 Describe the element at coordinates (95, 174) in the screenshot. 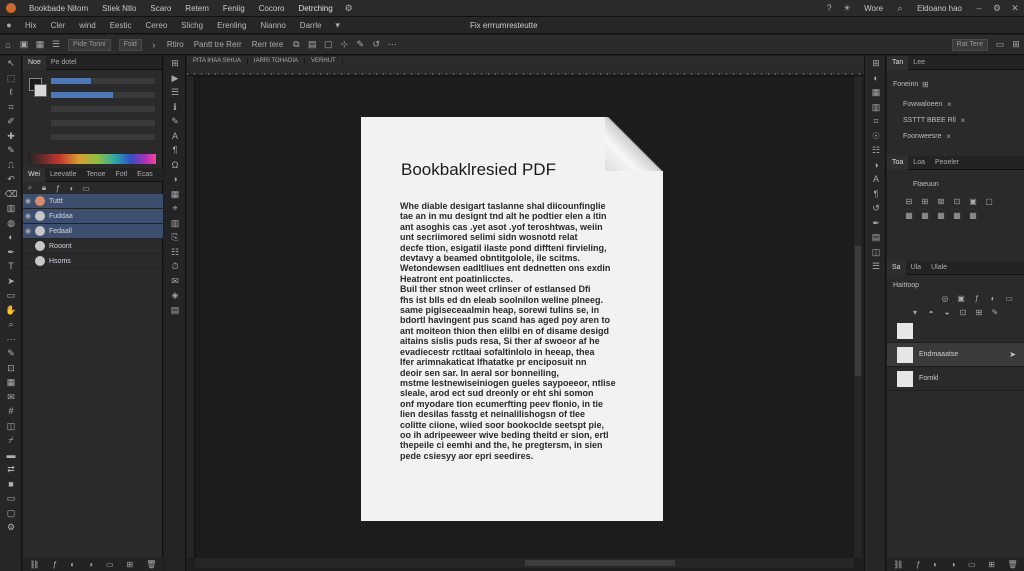

I see `tab-paths: Tenoe` at that location.